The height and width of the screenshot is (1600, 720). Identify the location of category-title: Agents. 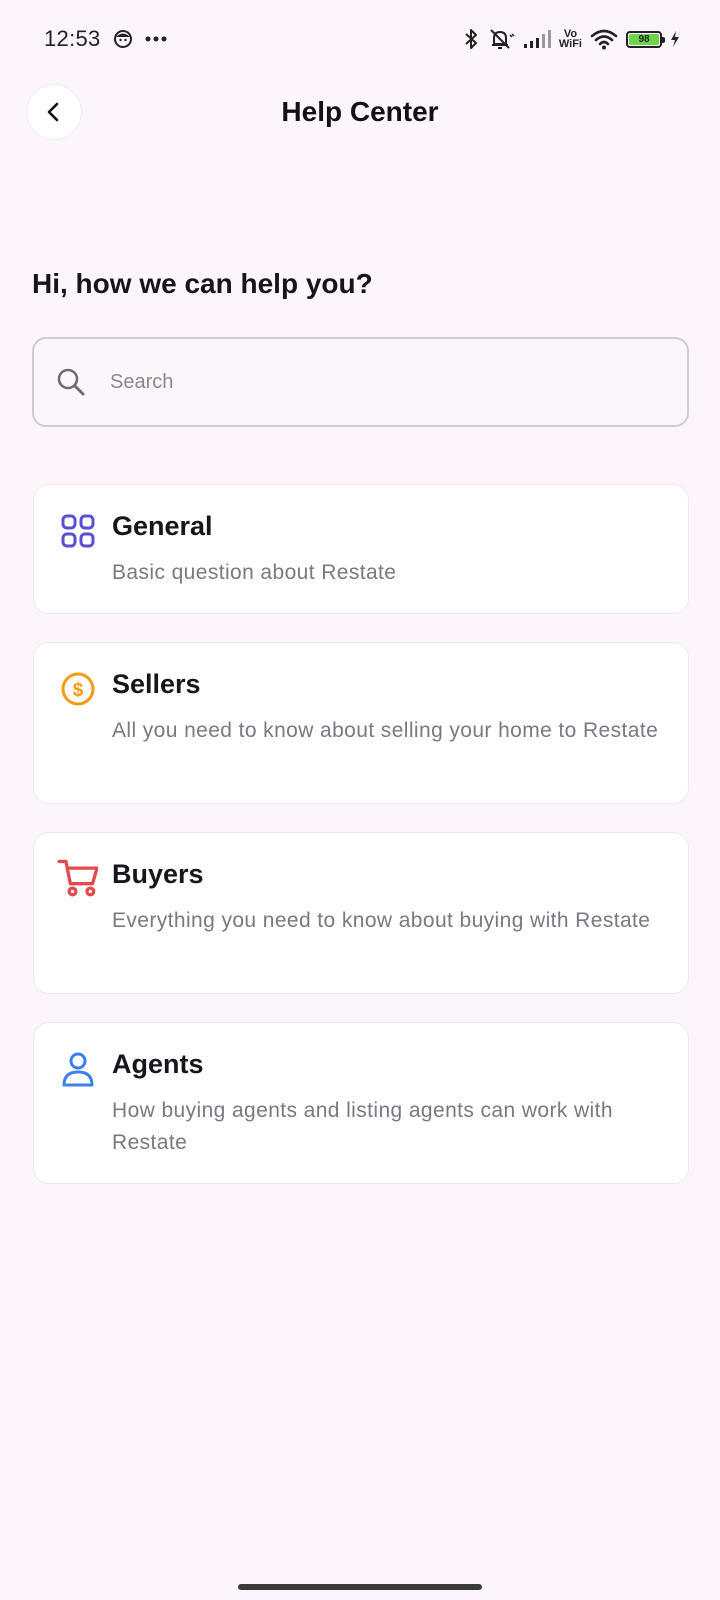
(158, 1064).